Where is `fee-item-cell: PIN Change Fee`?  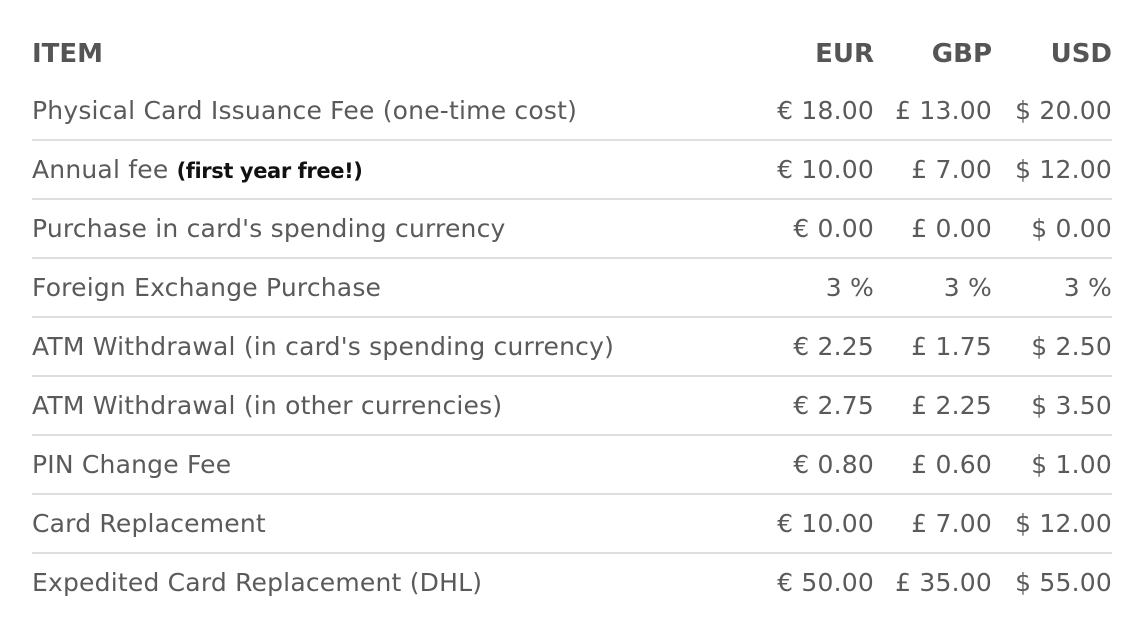 fee-item-cell: PIN Change Fee is located at coordinates (392, 464).